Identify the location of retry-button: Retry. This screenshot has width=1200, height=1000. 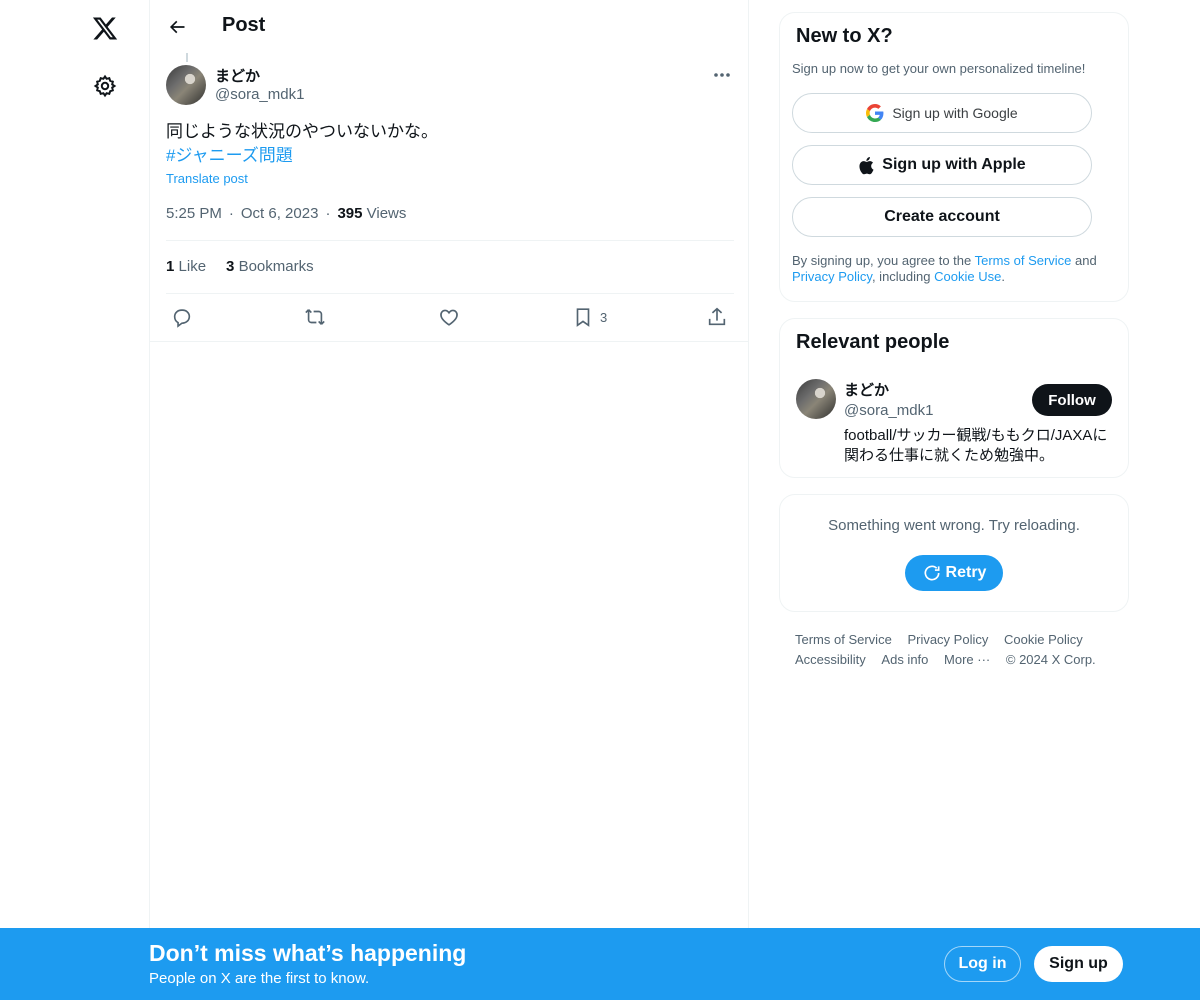
(954, 573).